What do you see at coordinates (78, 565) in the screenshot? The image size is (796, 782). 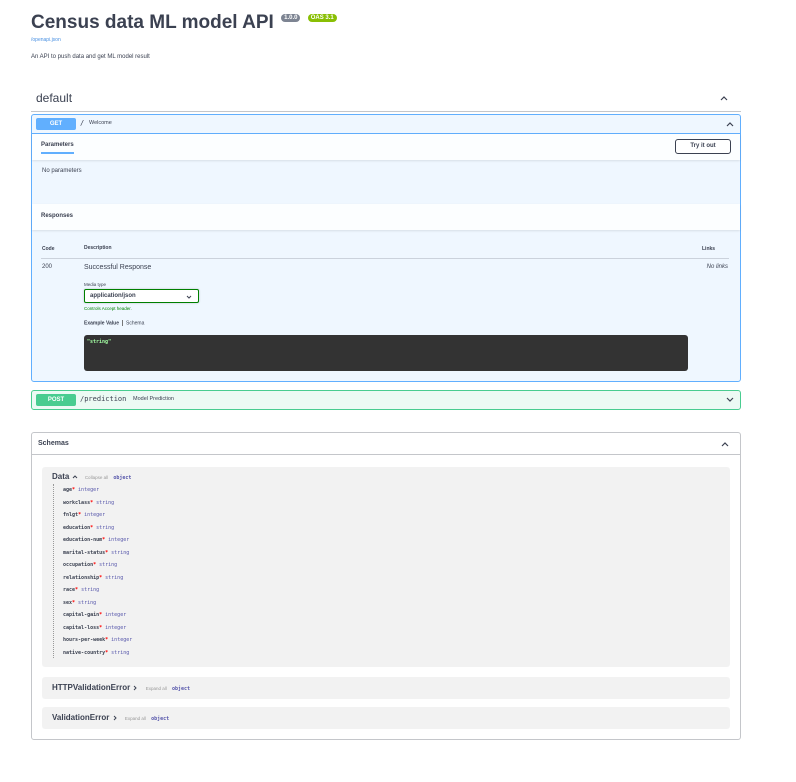 I see `property-name: occupation` at bounding box center [78, 565].